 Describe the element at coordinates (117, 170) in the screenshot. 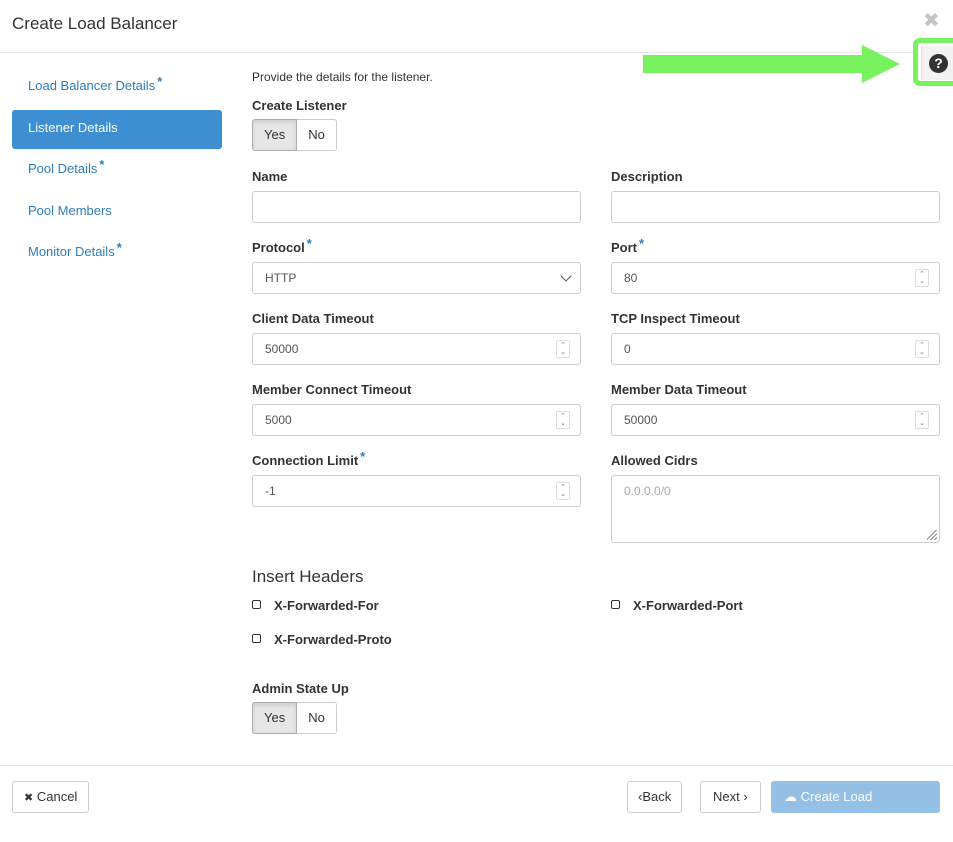

I see `sidebar-item-pool-details: Pool Details *` at that location.